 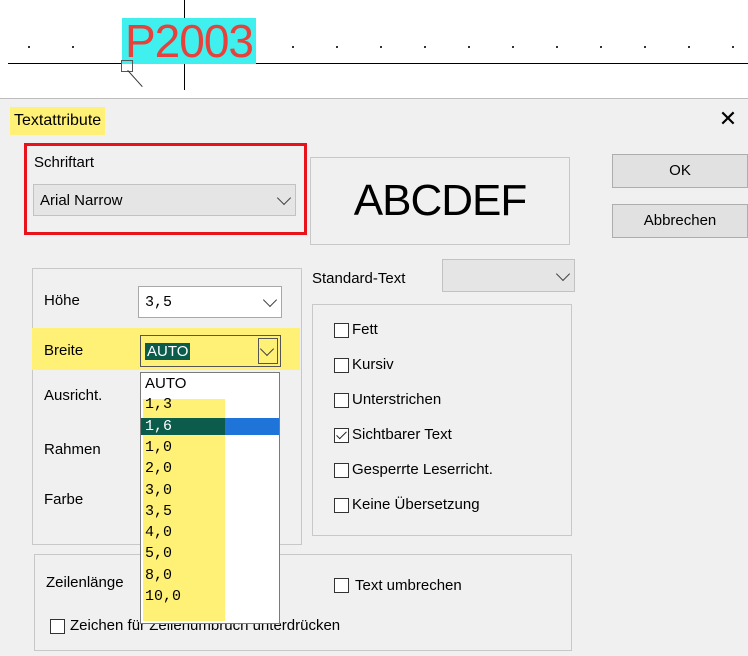 I want to click on dropdown-option: 1,3, so click(x=210, y=404).